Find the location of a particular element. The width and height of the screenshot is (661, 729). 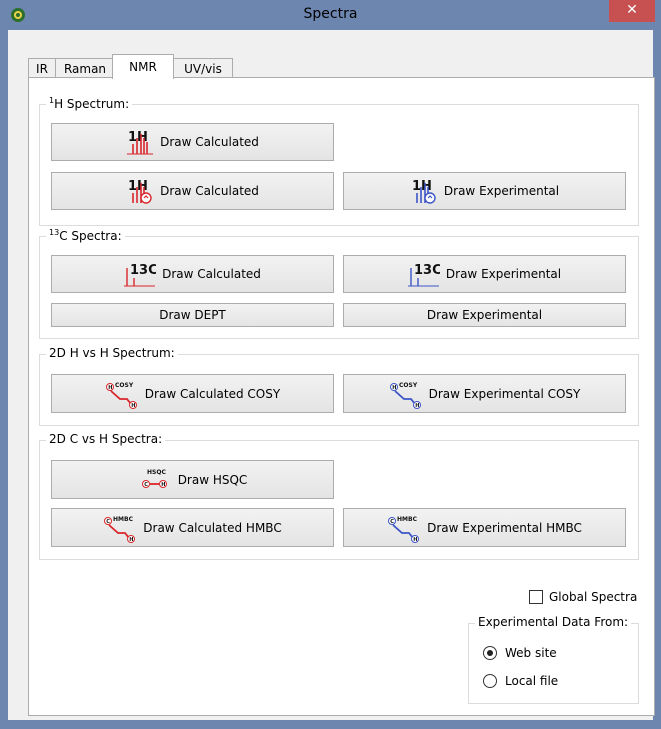

13c-red-spectrum-icon: 13C is located at coordinates (140, 275).